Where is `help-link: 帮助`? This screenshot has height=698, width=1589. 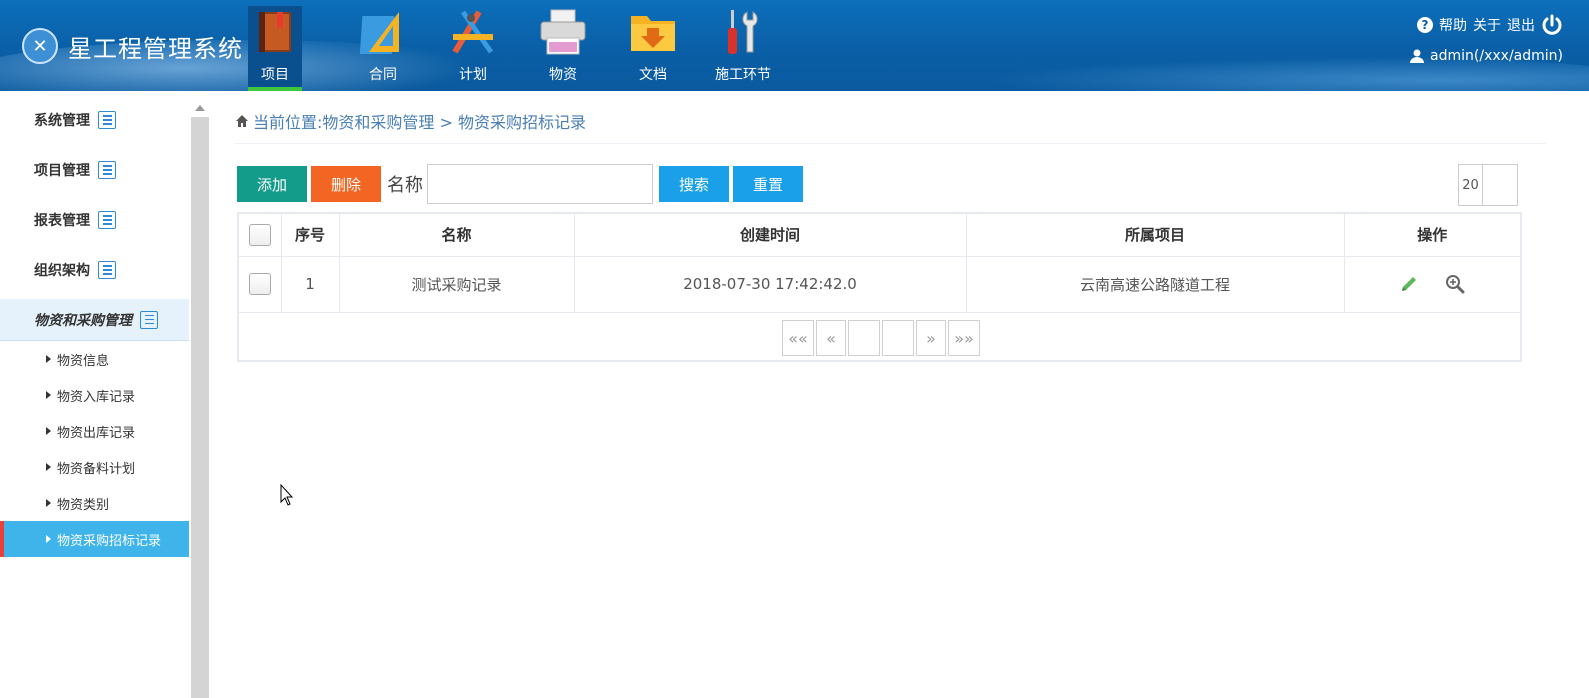
help-link: 帮助 is located at coordinates (1453, 25).